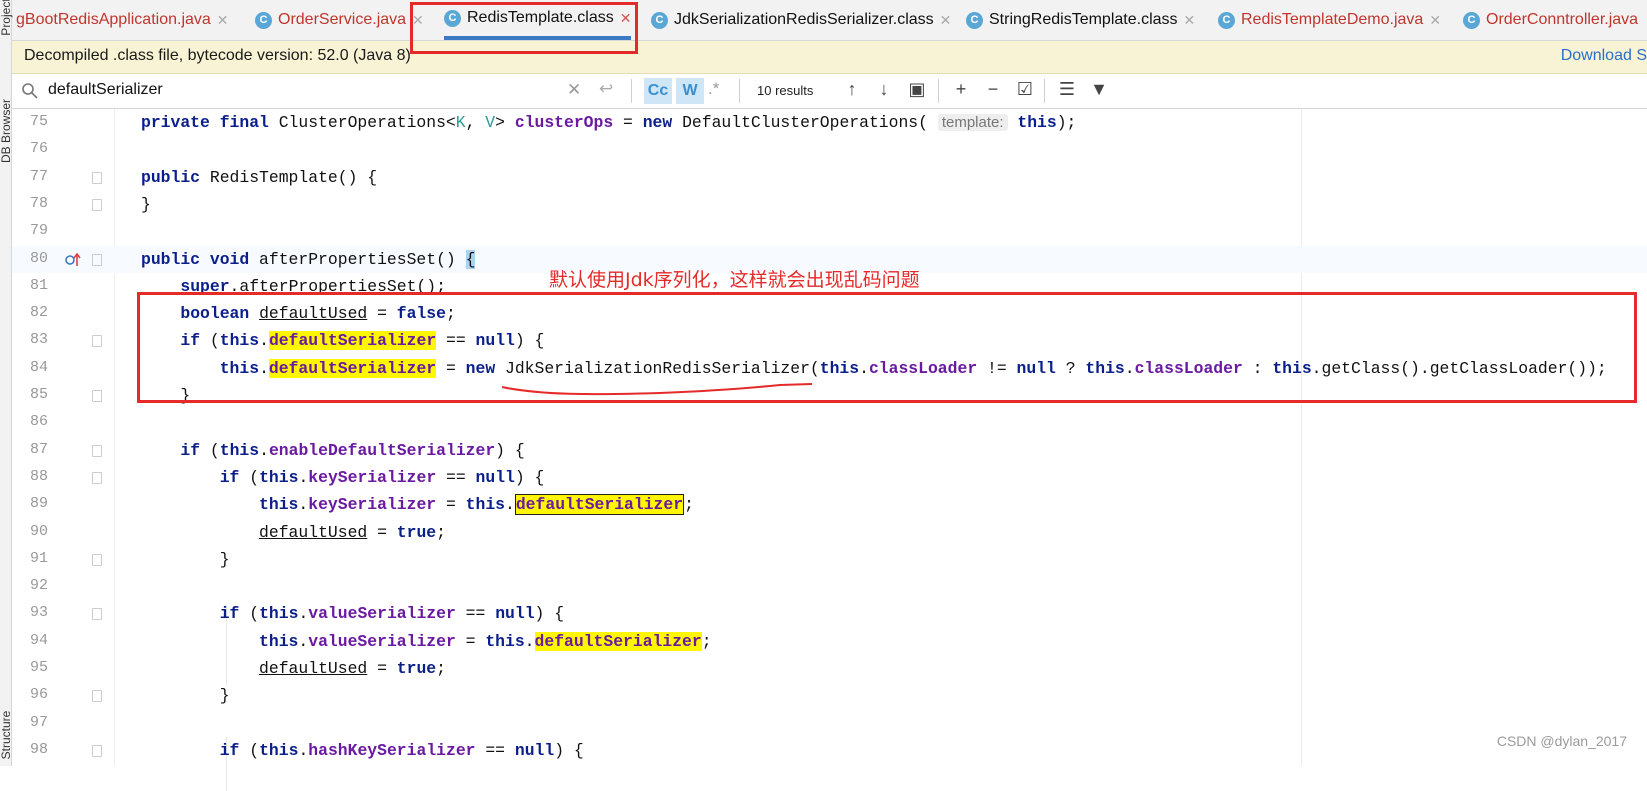 Image resolution: width=1647 pixels, height=791 pixels. What do you see at coordinates (38, 531) in the screenshot?
I see `line-number: 90` at bounding box center [38, 531].